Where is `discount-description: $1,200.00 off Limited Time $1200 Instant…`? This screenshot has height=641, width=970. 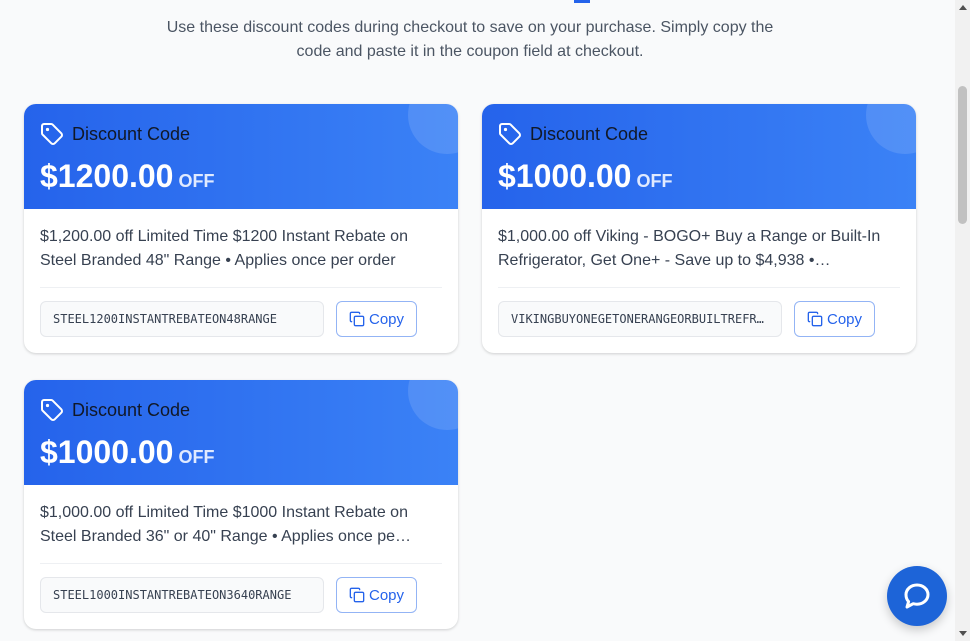
discount-description: $1,200.00 off Limited Time $1200 Instant… is located at coordinates (241, 256).